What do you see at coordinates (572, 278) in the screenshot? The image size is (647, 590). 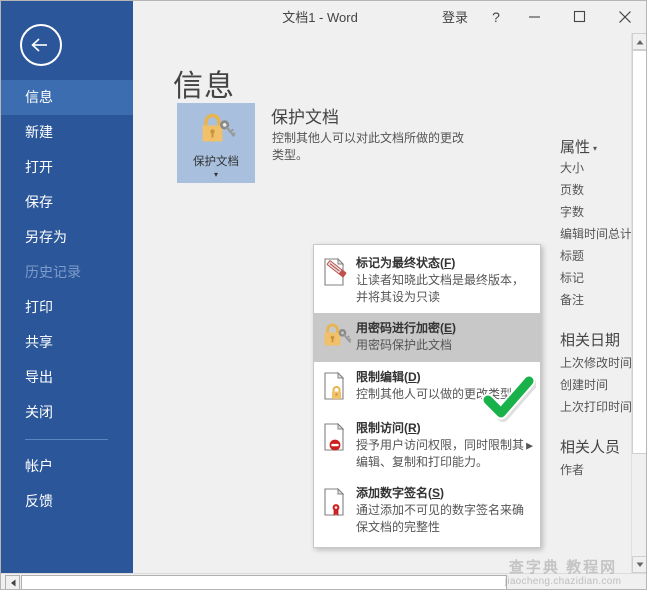 I see `property-row-tags: 标记` at bounding box center [572, 278].